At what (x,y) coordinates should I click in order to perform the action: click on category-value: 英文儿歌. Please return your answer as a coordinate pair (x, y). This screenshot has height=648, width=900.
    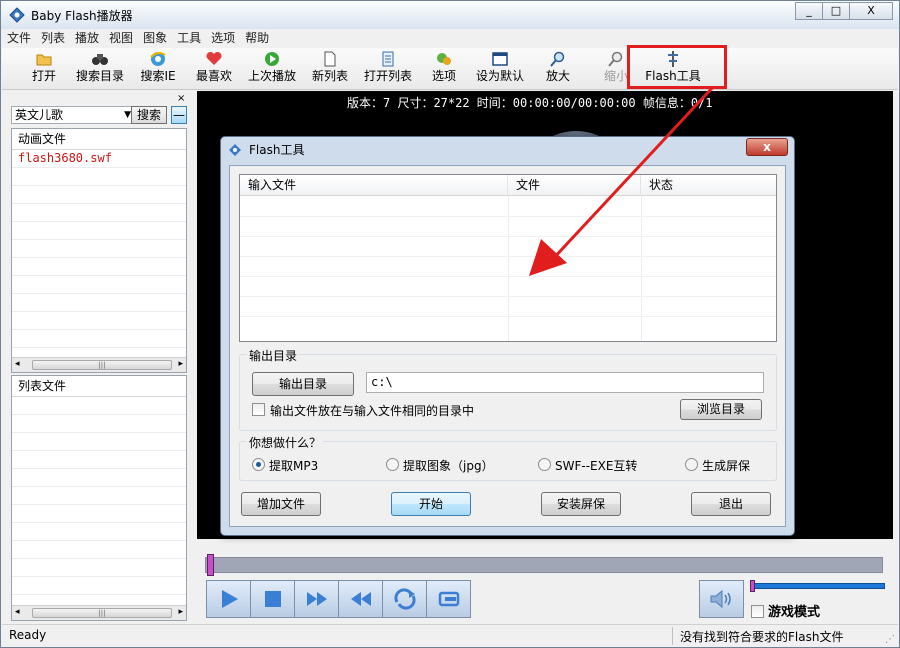
    Looking at the image, I should click on (39, 115).